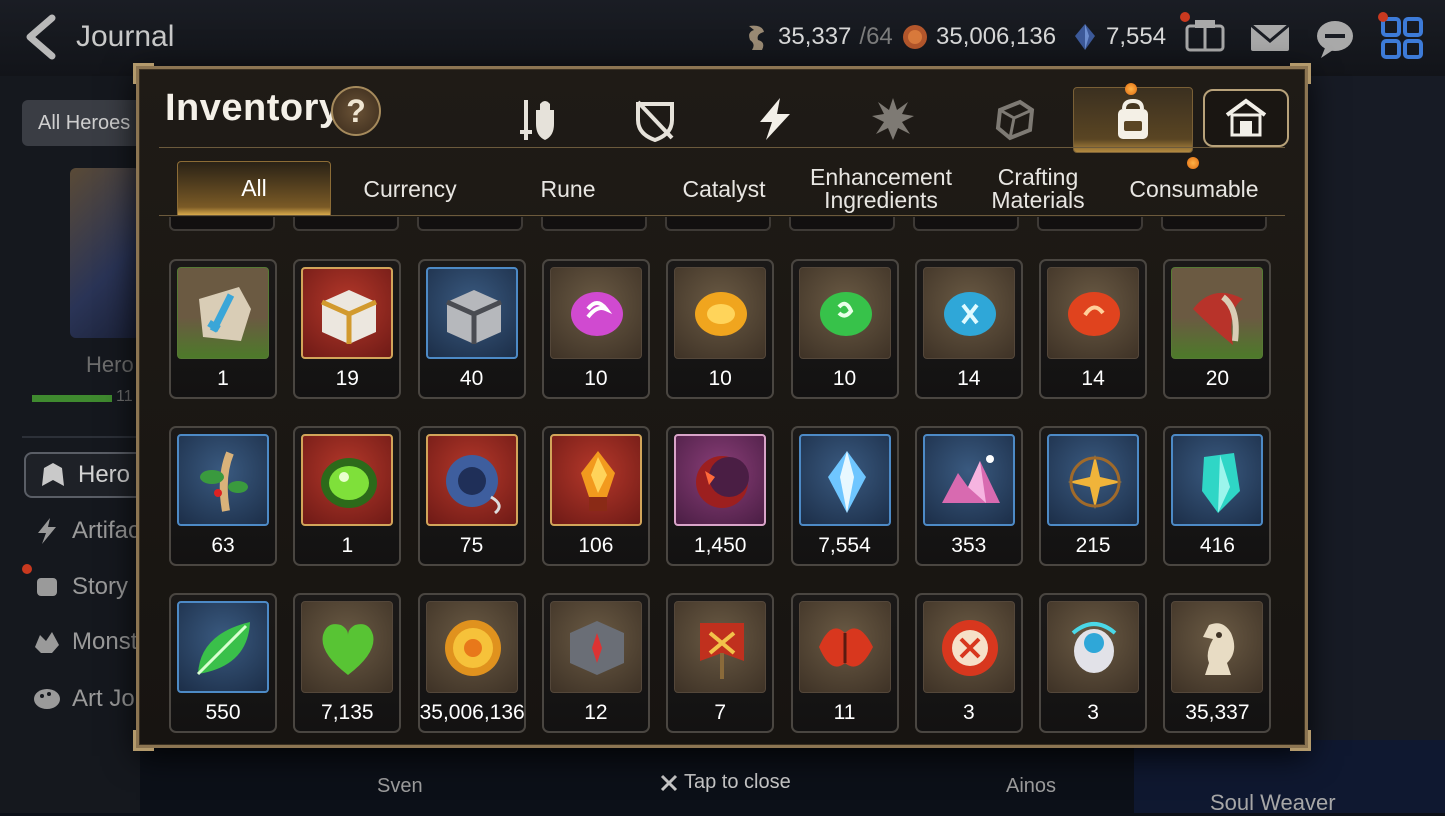  What do you see at coordinates (410, 189) in the screenshot?
I see `subtab-currency: Currency` at bounding box center [410, 189].